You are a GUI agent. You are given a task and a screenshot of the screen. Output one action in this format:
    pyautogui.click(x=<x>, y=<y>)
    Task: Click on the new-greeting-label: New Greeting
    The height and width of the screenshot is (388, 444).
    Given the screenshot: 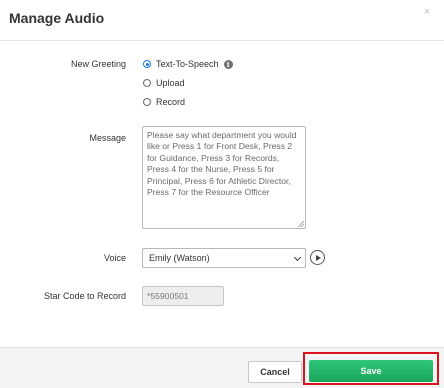 What is the action you would take?
    pyautogui.click(x=98, y=64)
    